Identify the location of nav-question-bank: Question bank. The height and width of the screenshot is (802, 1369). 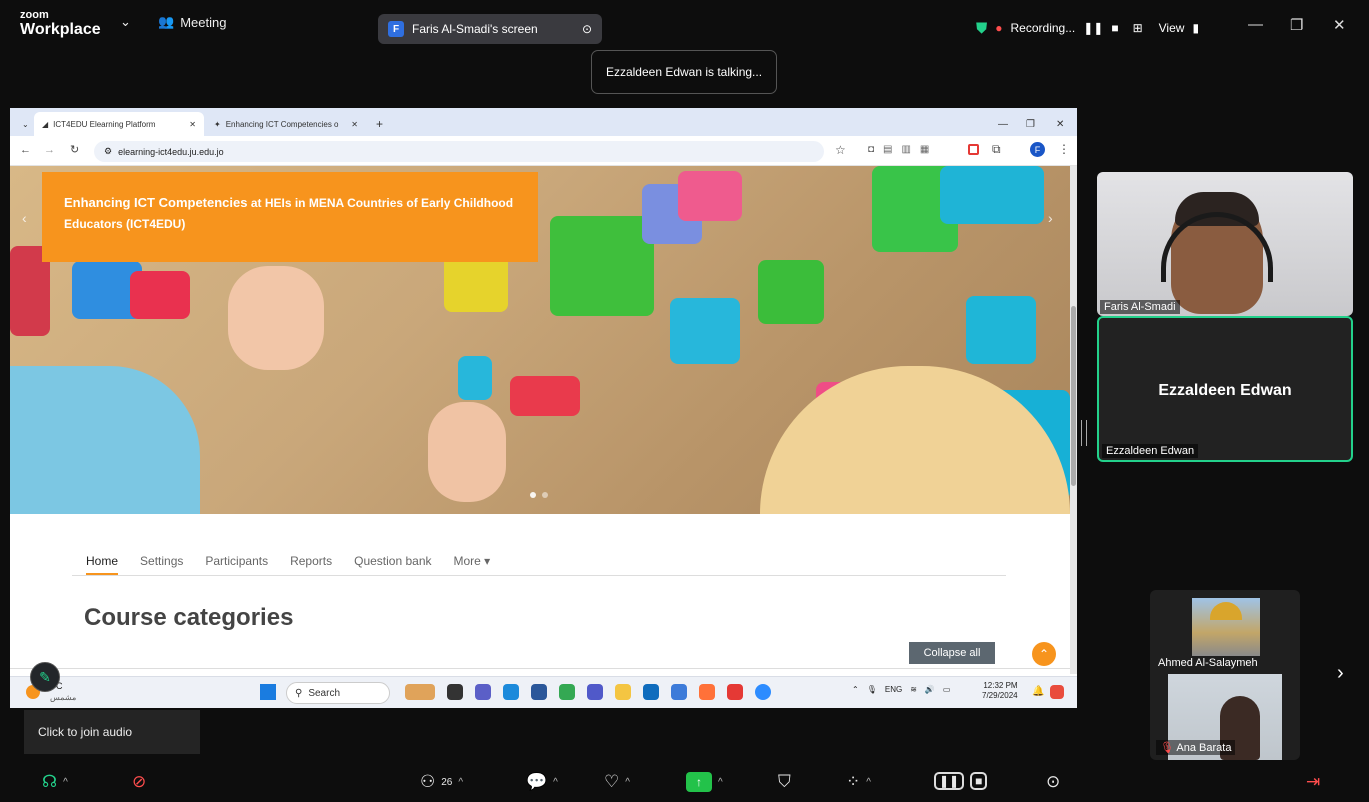
(392, 560).